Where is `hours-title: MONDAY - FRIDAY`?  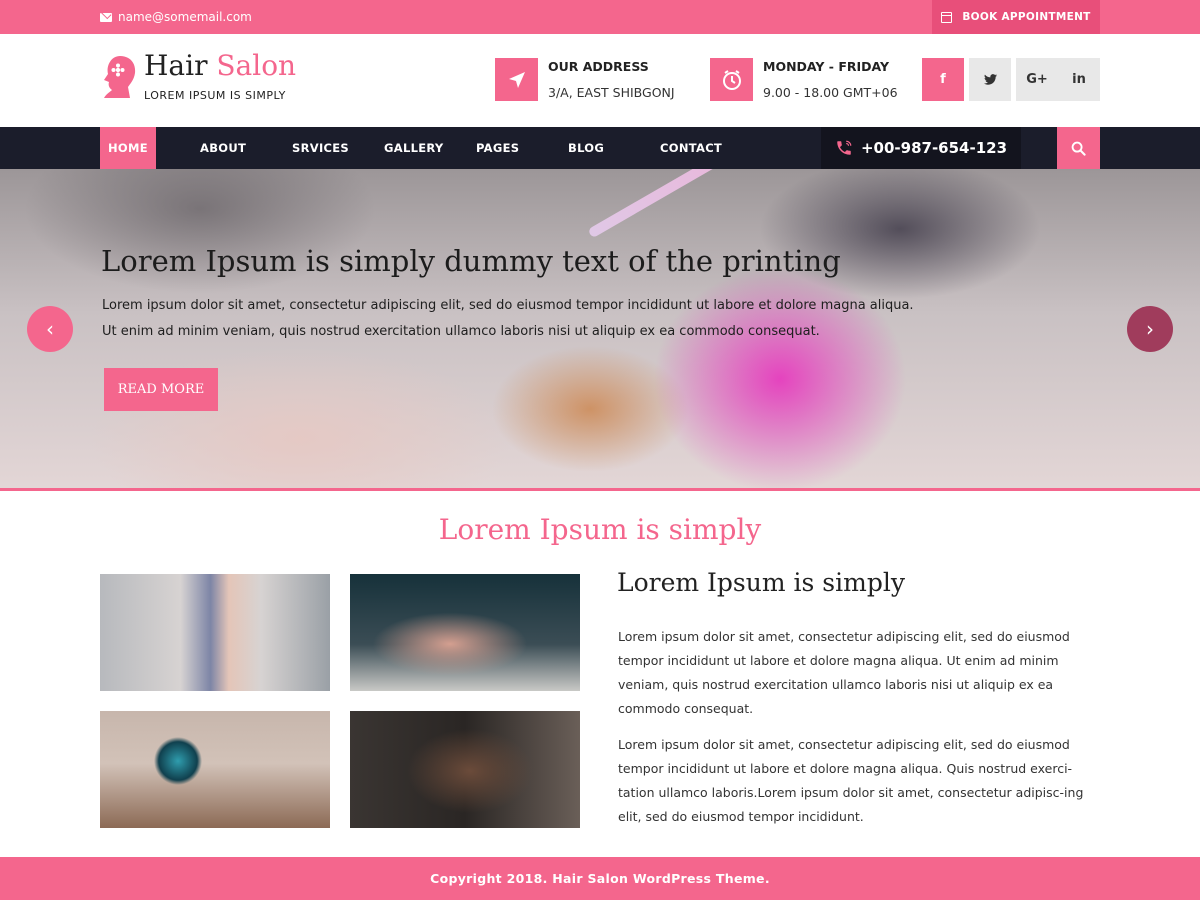 hours-title: MONDAY - FRIDAY is located at coordinates (826, 66).